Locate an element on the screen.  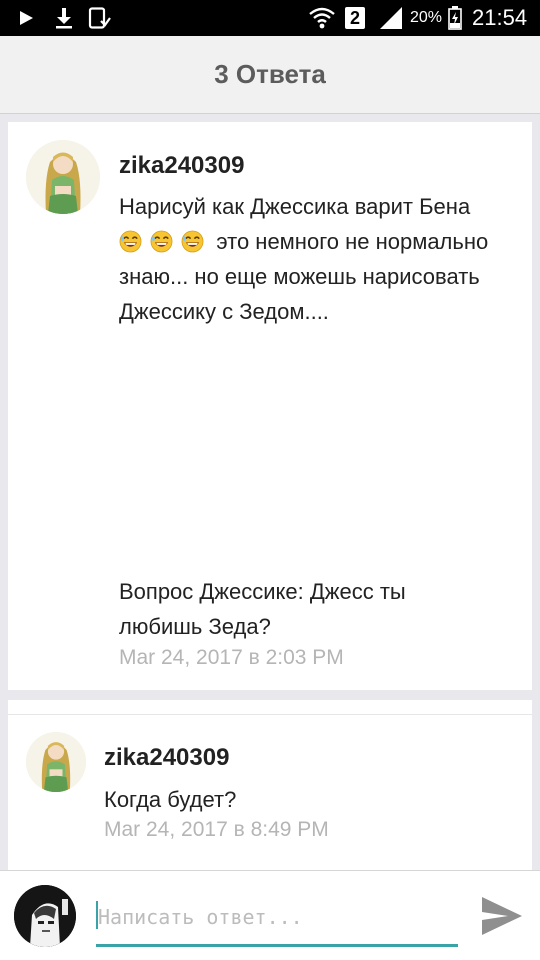
send-button is located at coordinates (502, 916).